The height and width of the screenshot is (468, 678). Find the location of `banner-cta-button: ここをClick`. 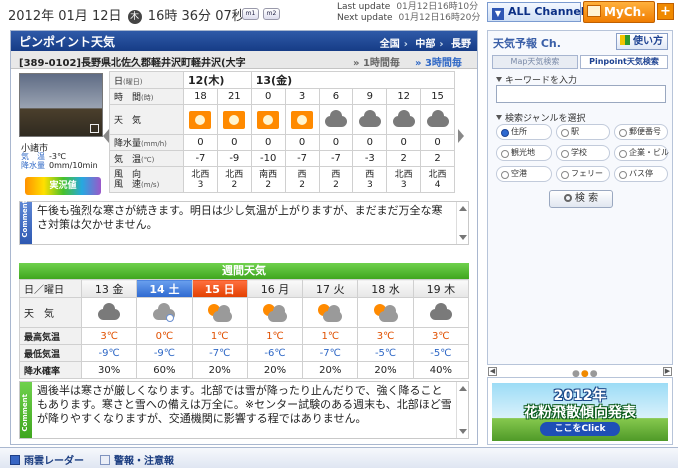

banner-cta-button: ここをClick is located at coordinates (580, 429).